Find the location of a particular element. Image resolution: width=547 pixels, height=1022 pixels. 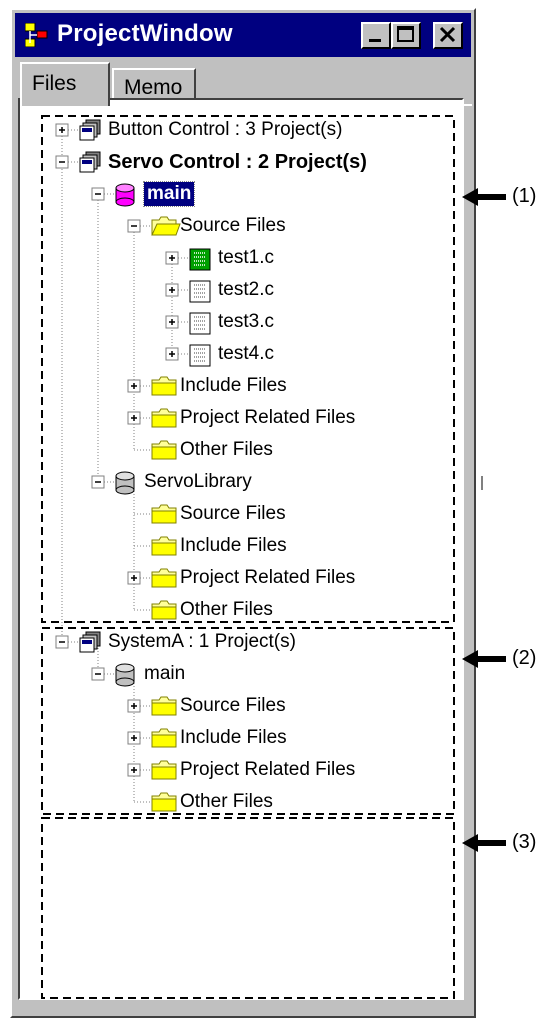

tree-item-label: test2.c is located at coordinates (246, 290).